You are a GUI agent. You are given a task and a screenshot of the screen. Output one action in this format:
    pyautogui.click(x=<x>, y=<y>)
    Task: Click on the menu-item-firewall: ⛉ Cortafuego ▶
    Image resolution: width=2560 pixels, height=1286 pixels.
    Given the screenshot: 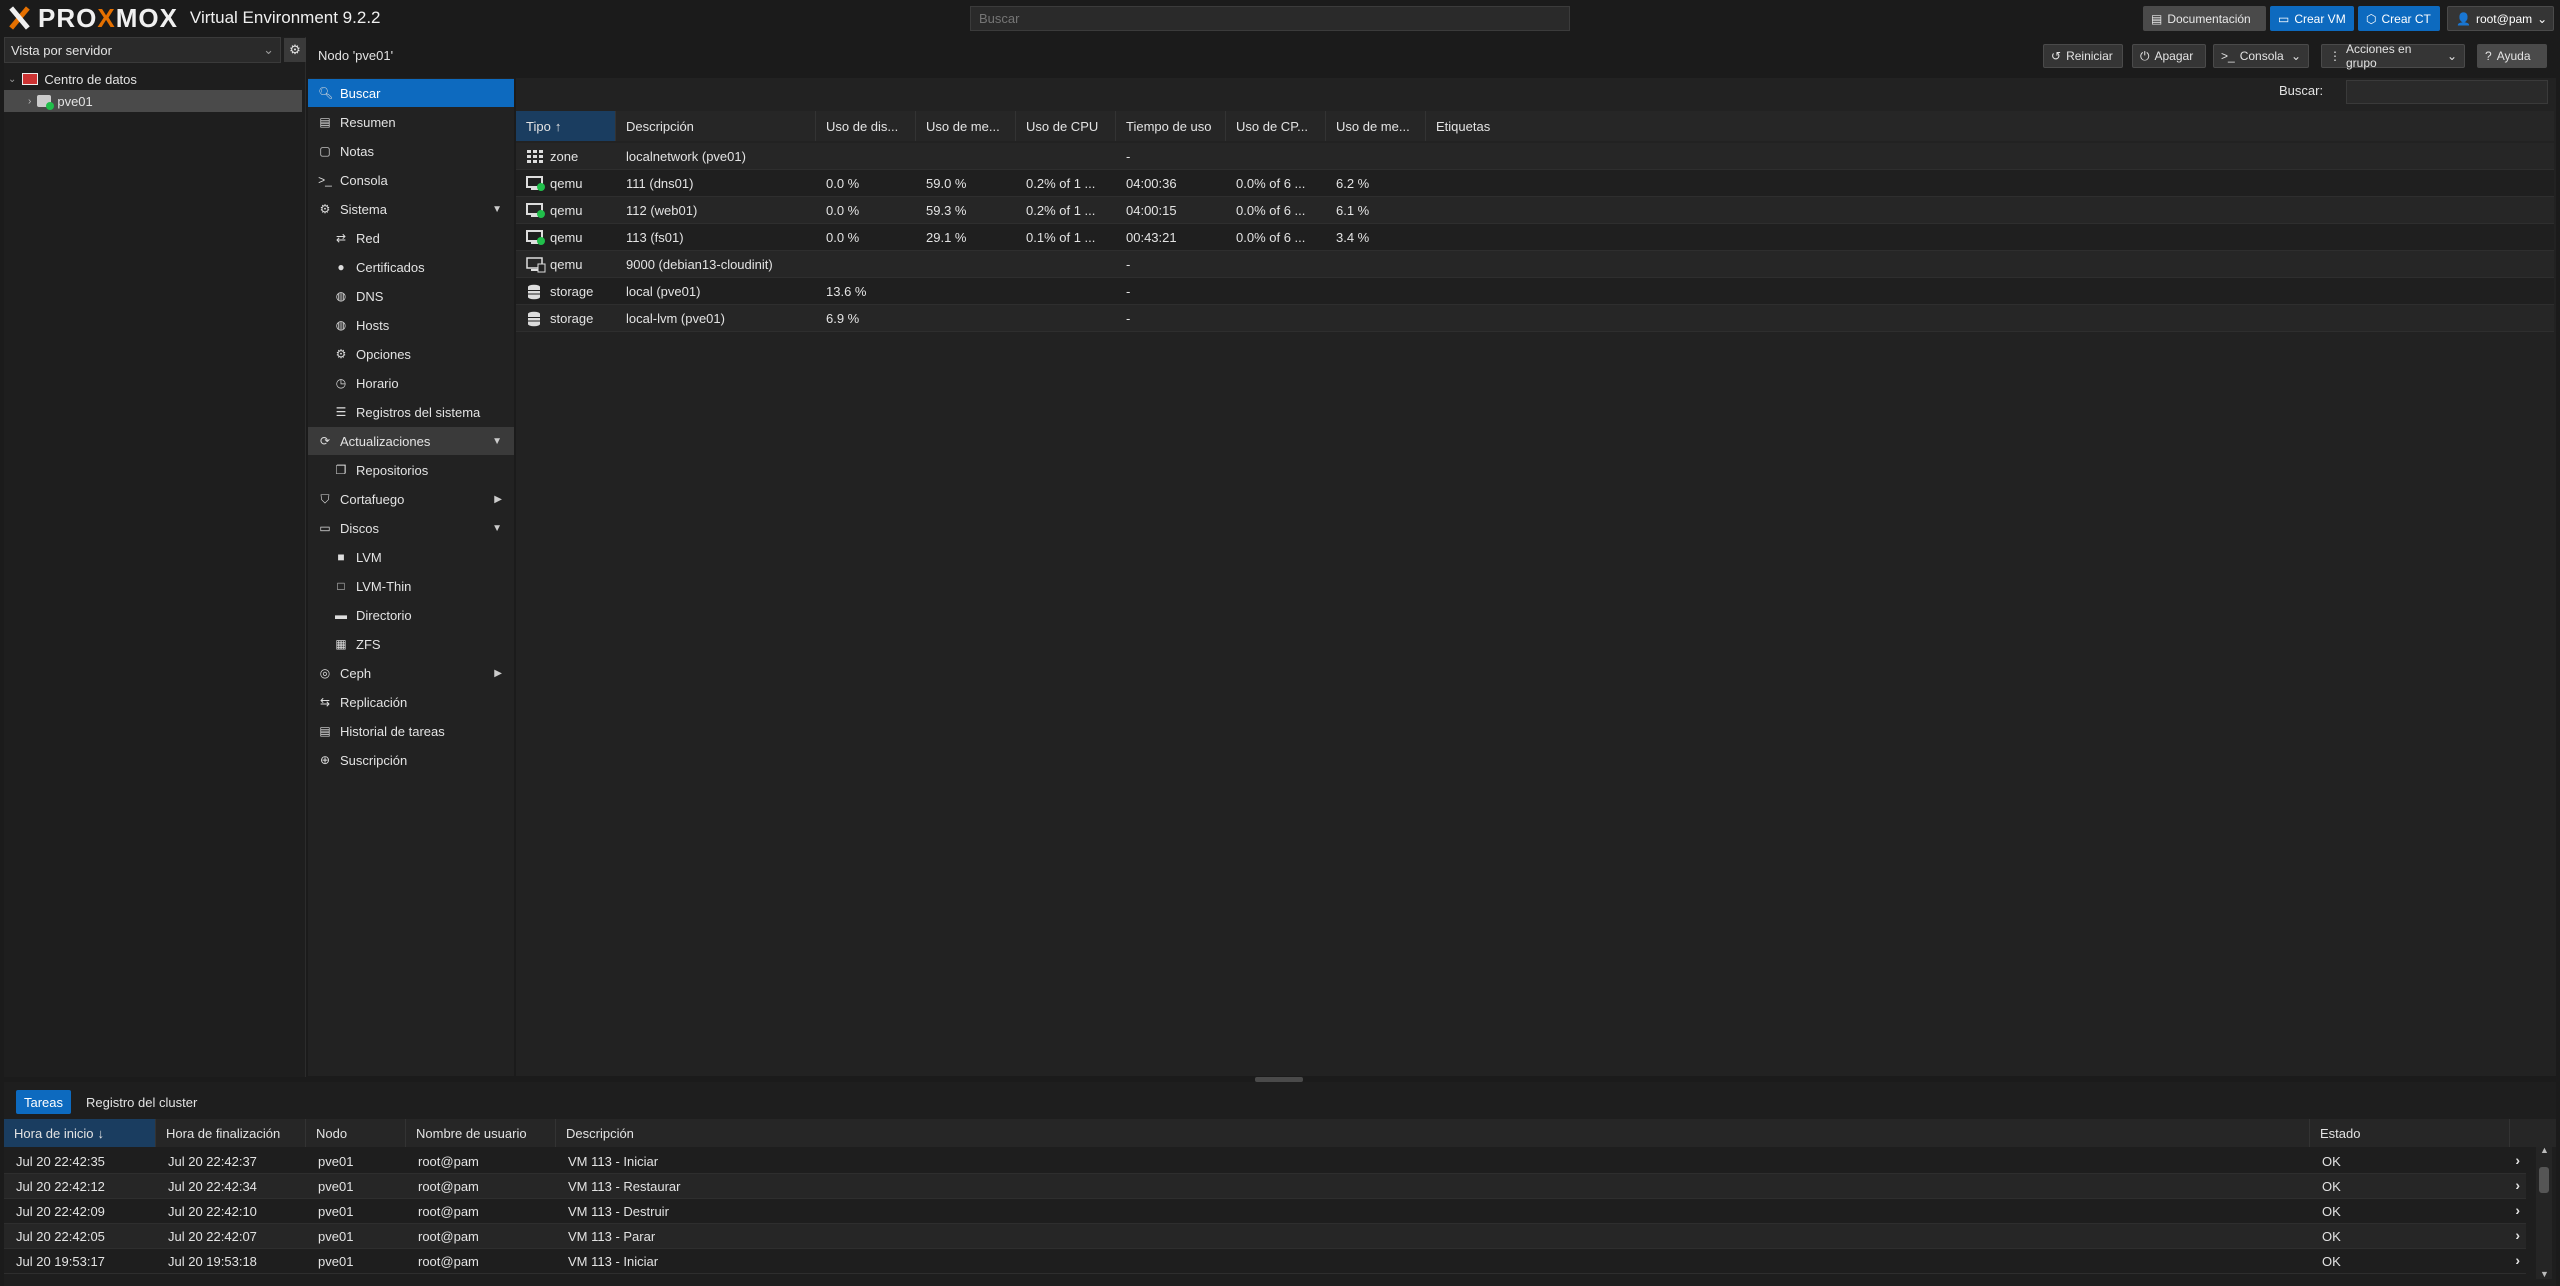 What is the action you would take?
    pyautogui.click(x=411, y=499)
    